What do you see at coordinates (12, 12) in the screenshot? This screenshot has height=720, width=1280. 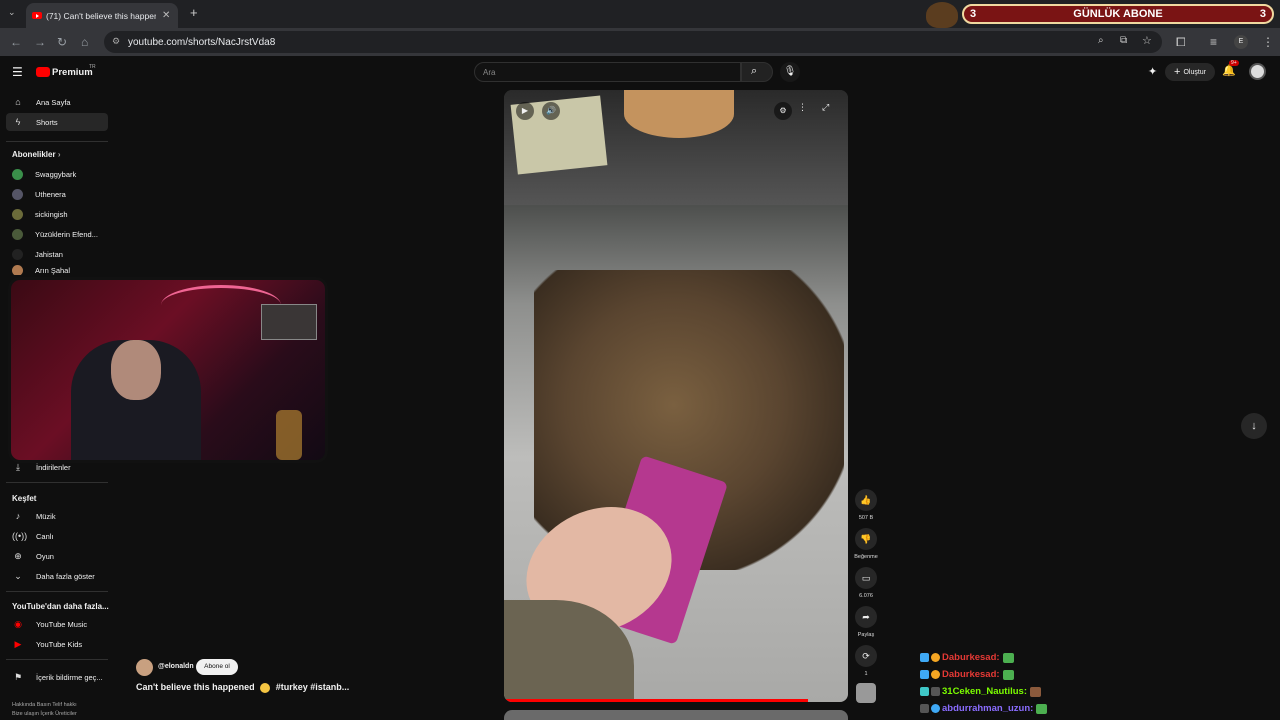 I see `tab-search-icon: ⌄` at bounding box center [12, 12].